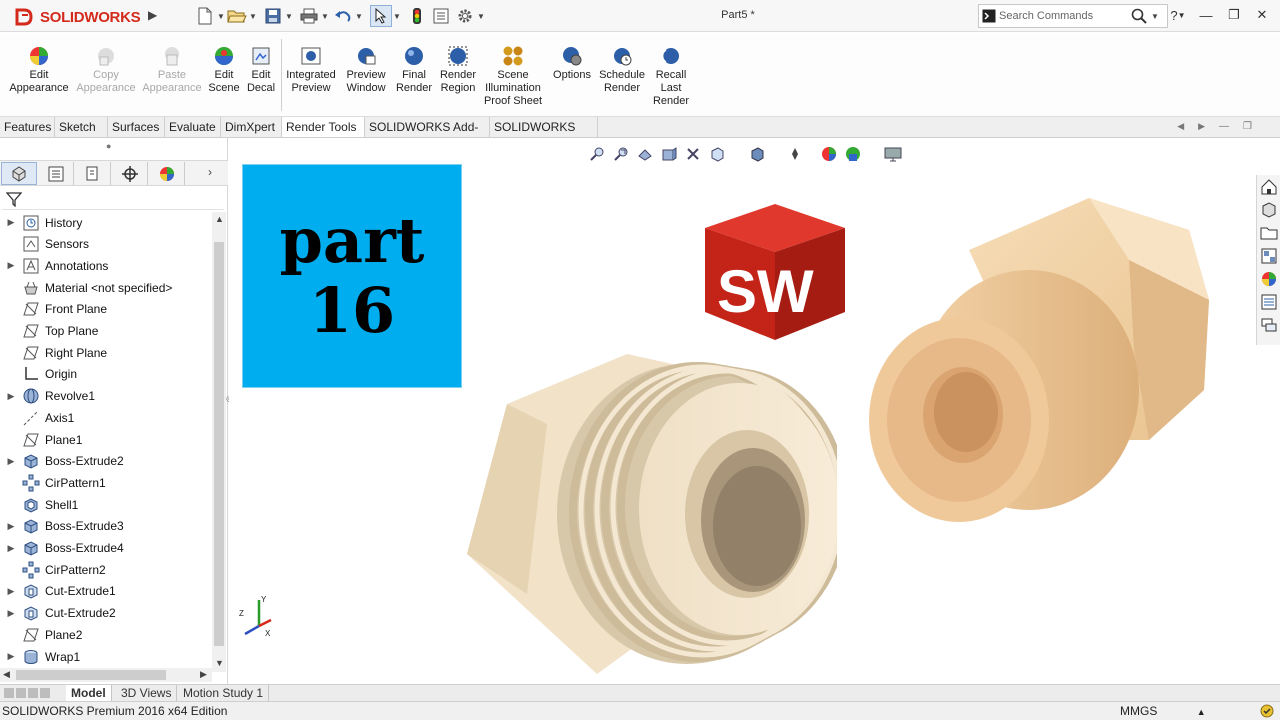 The width and height of the screenshot is (1280, 720). I want to click on tab-evaluate: Evaluate, so click(193, 127).